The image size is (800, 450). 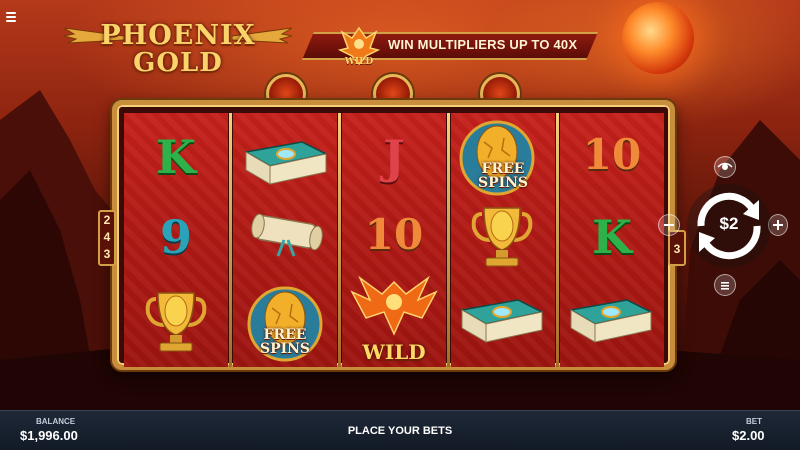 What do you see at coordinates (394, 157) in the screenshot?
I see `symbol-letter: J` at bounding box center [394, 157].